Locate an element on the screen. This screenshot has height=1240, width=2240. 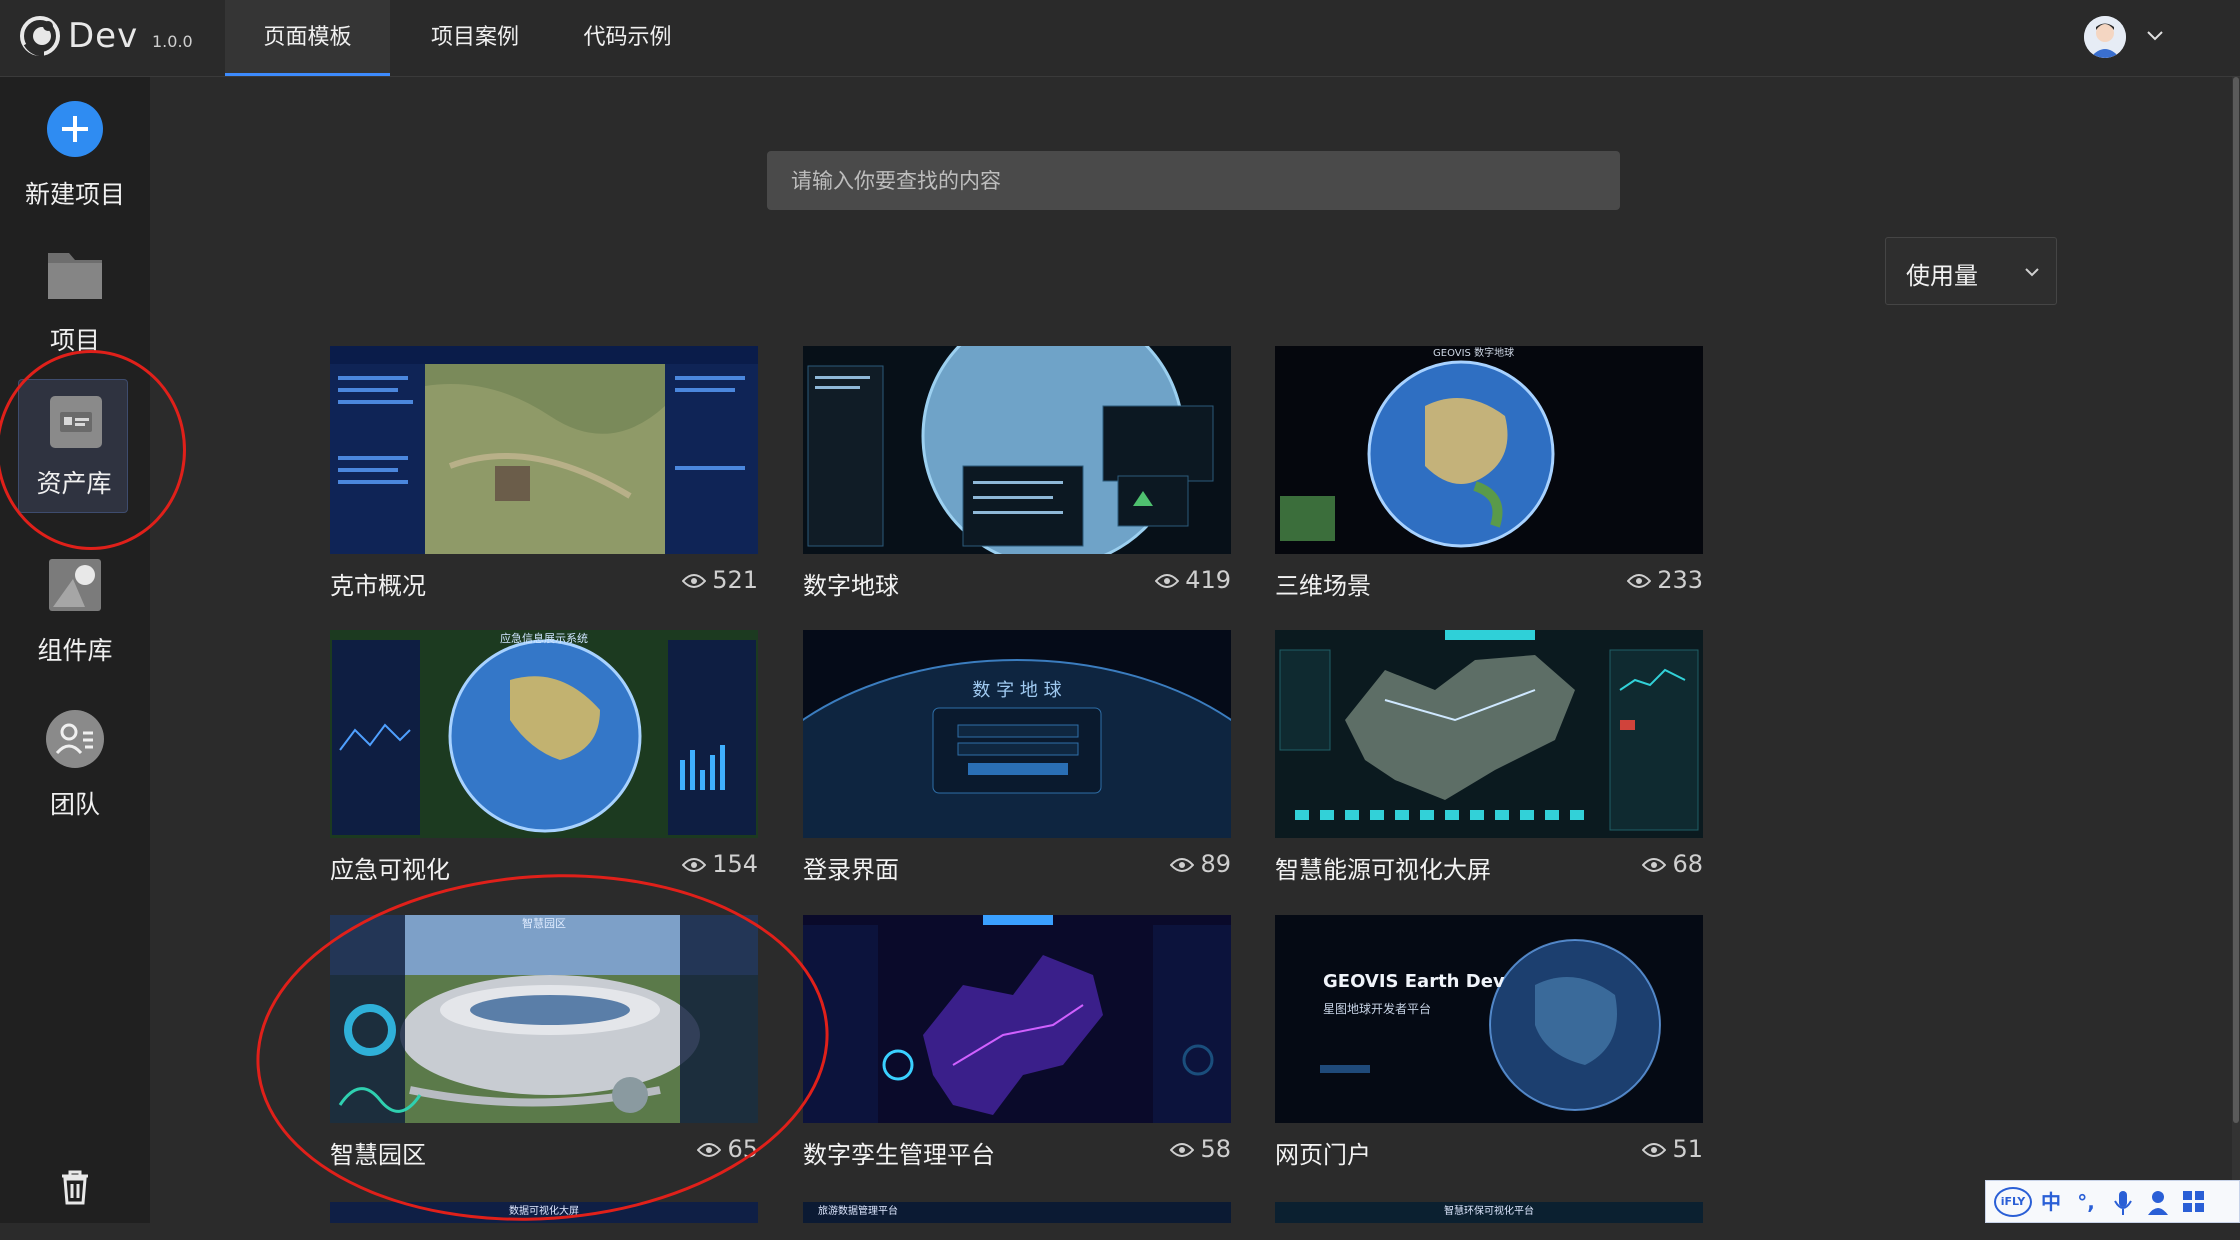
sort-select: 使用量 is located at coordinates (1971, 271).